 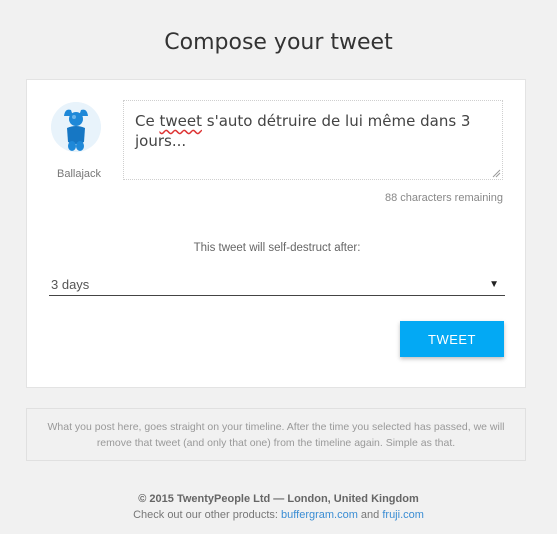 What do you see at coordinates (319, 515) in the screenshot?
I see `buffergram-link: buffergram.com` at bounding box center [319, 515].